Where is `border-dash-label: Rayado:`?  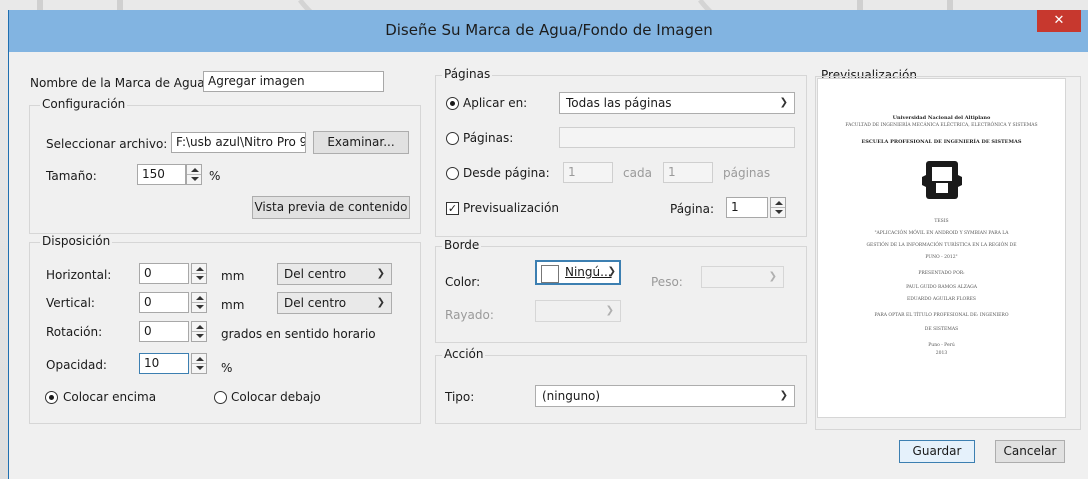 border-dash-label: Rayado: is located at coordinates (469, 315).